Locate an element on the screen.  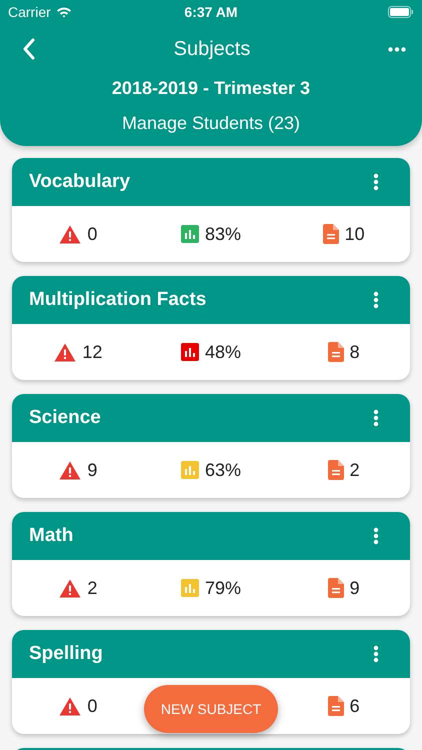
grade-percent: 48% is located at coordinates (222, 352).